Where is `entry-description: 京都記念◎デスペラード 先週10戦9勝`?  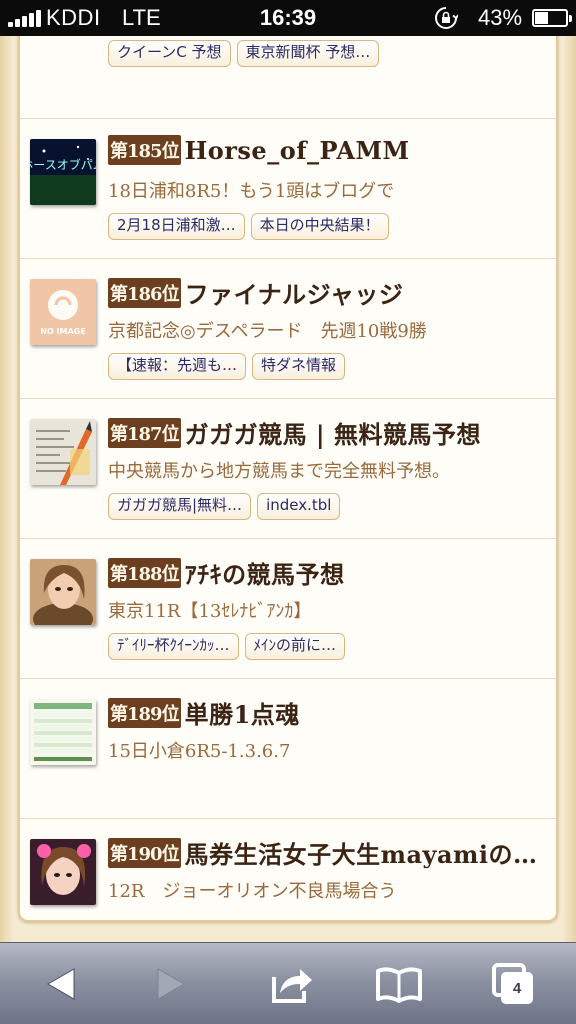
entry-description: 京都記念◎デスペラード 先週10戦9勝 is located at coordinates (267, 331).